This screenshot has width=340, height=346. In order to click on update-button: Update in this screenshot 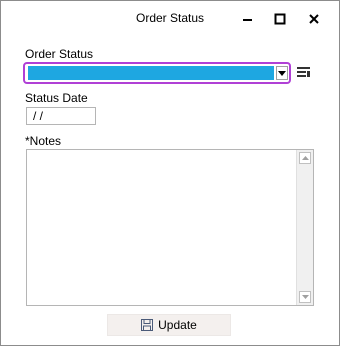, I will do `click(169, 325)`.